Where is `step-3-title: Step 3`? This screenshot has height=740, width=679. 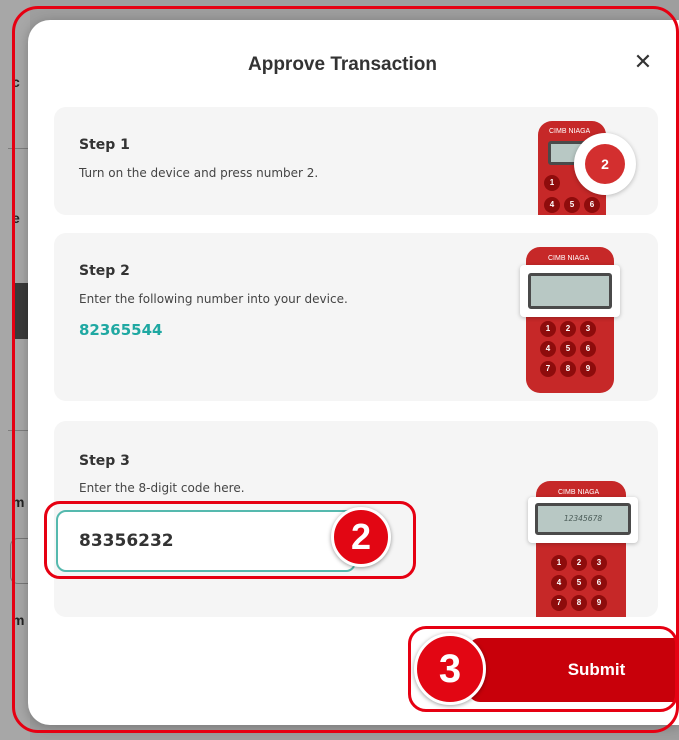
step-3-title: Step 3 is located at coordinates (104, 461).